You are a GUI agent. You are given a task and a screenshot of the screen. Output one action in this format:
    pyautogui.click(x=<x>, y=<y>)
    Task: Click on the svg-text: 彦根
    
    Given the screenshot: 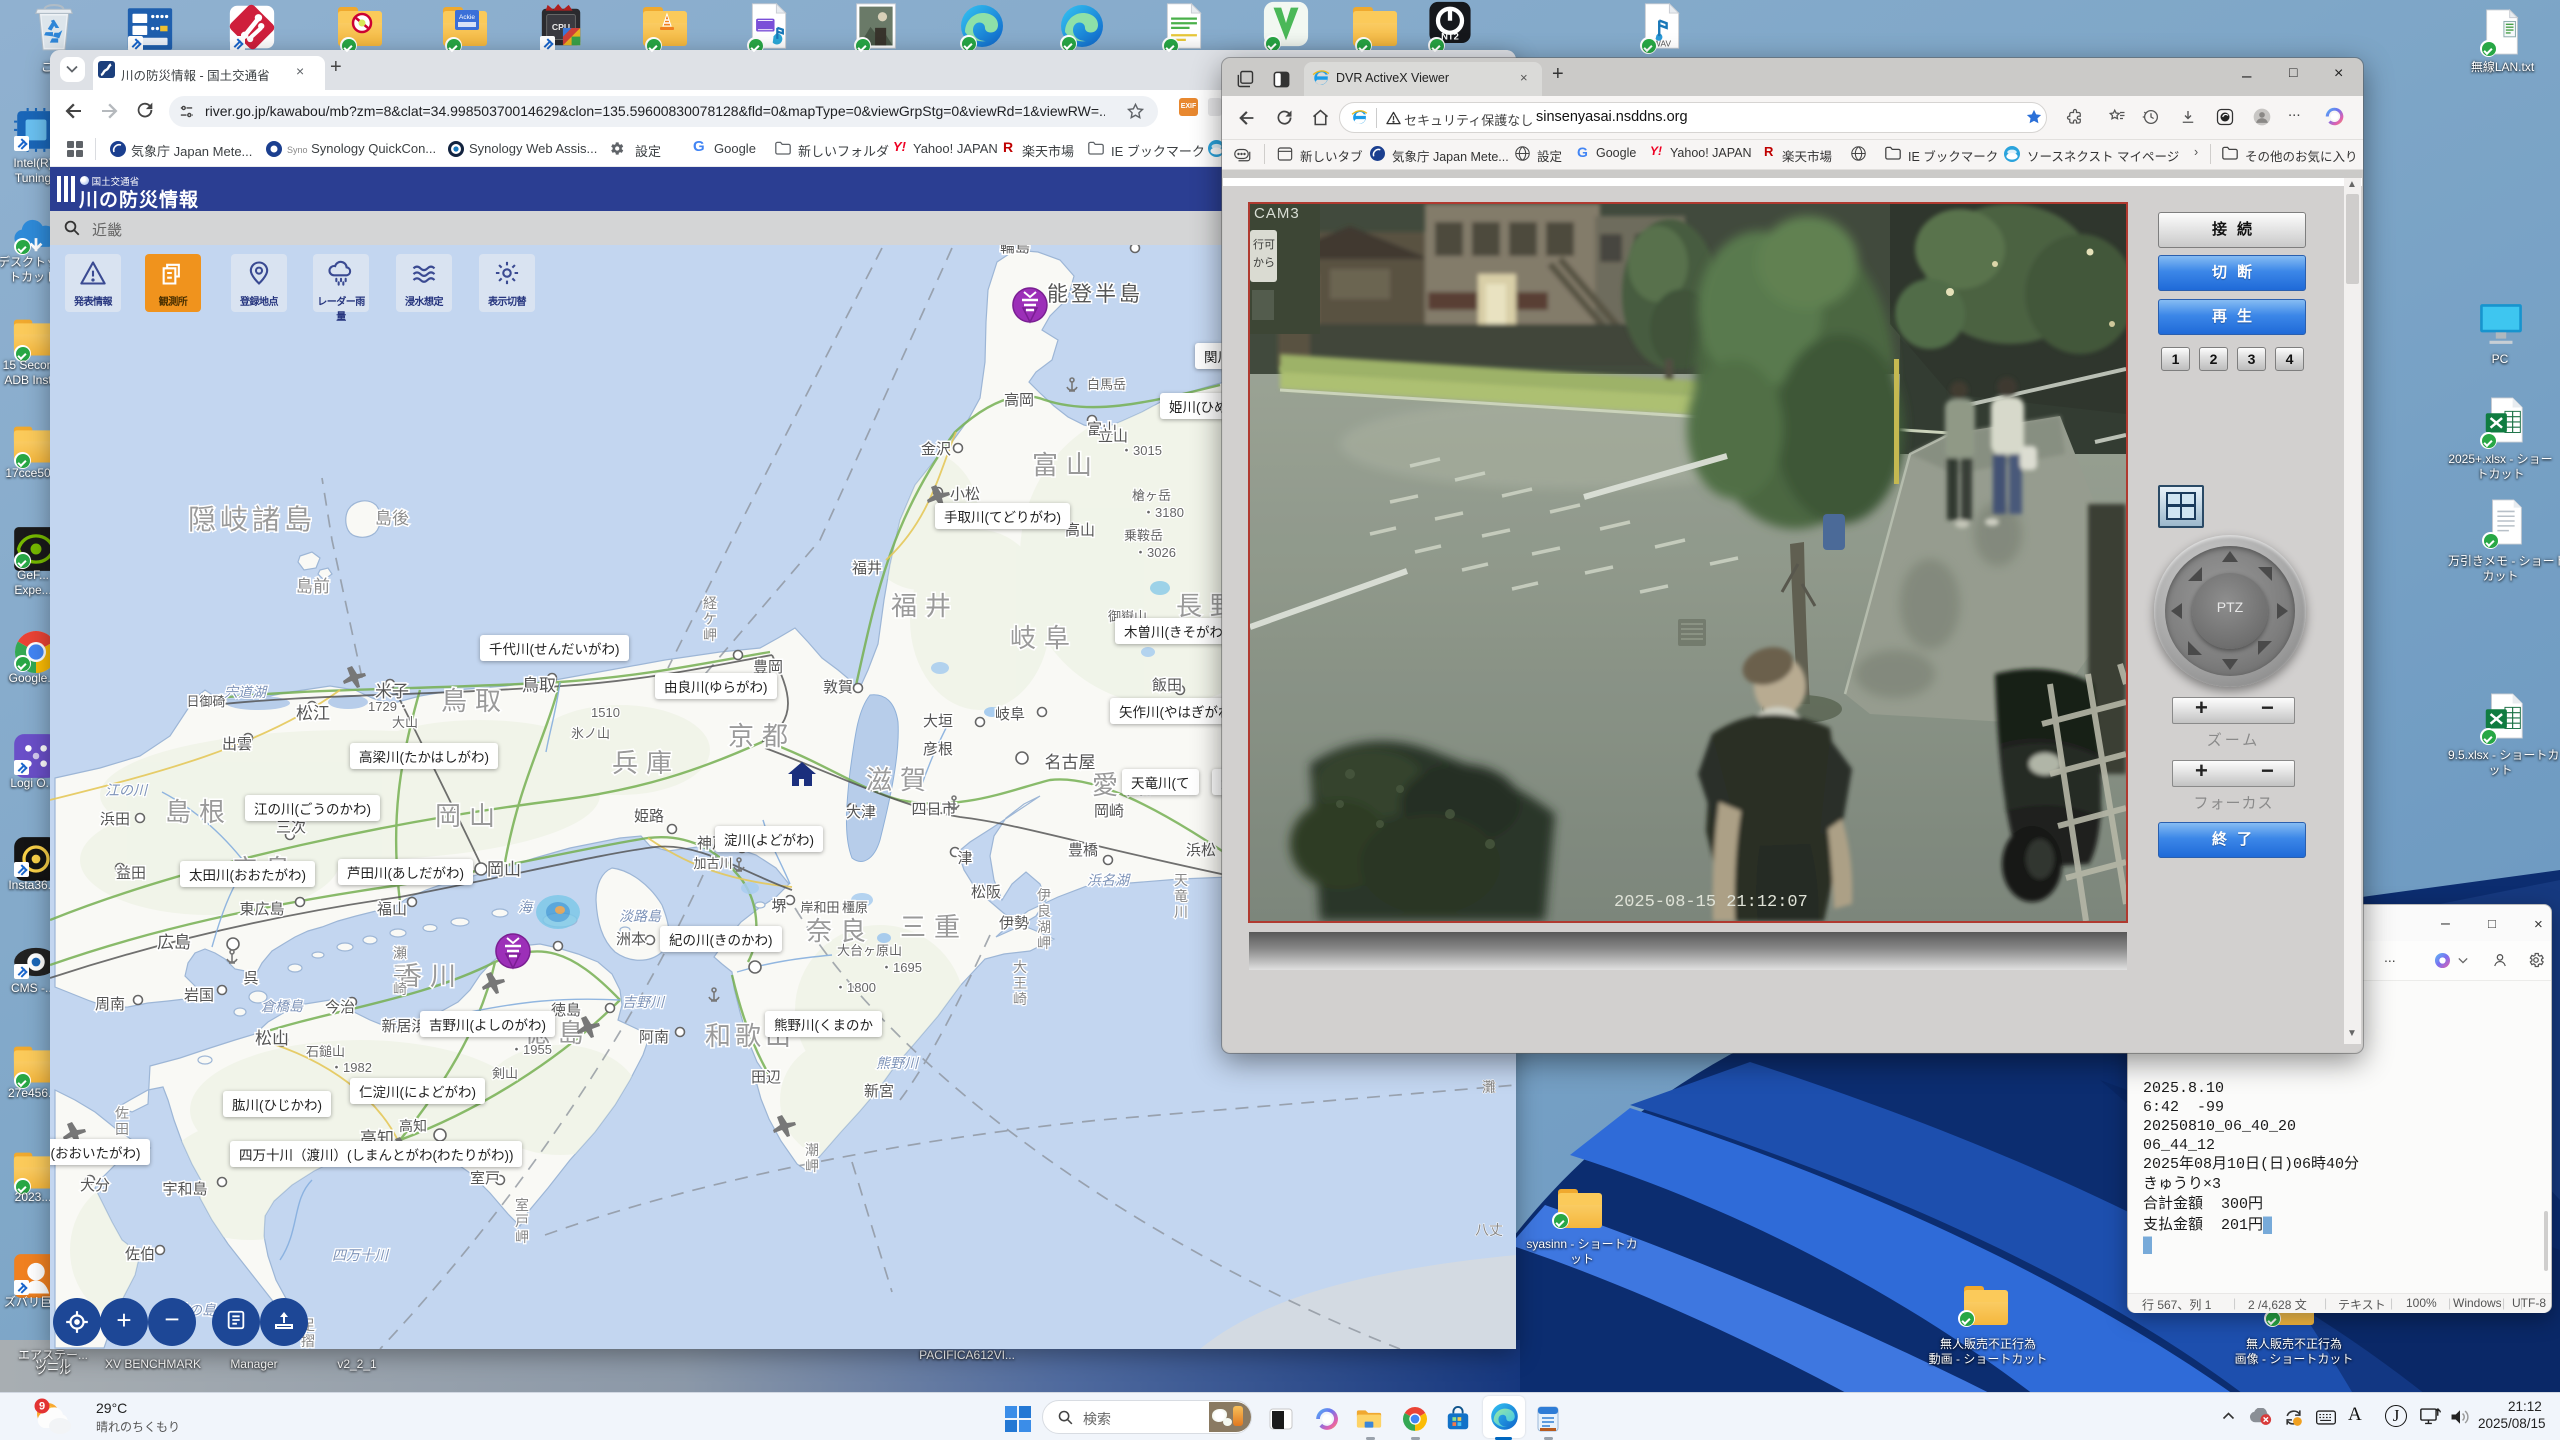 What is the action you would take?
    pyautogui.click(x=938, y=749)
    